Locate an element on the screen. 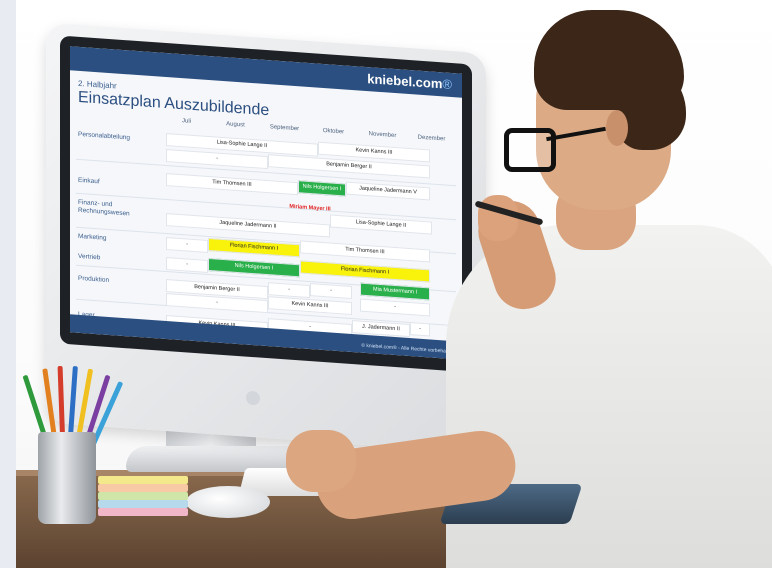 The image size is (772, 568). copyright-text: © kniebel.com® - Alle Rechte vorbehalten is located at coordinates (407, 349).